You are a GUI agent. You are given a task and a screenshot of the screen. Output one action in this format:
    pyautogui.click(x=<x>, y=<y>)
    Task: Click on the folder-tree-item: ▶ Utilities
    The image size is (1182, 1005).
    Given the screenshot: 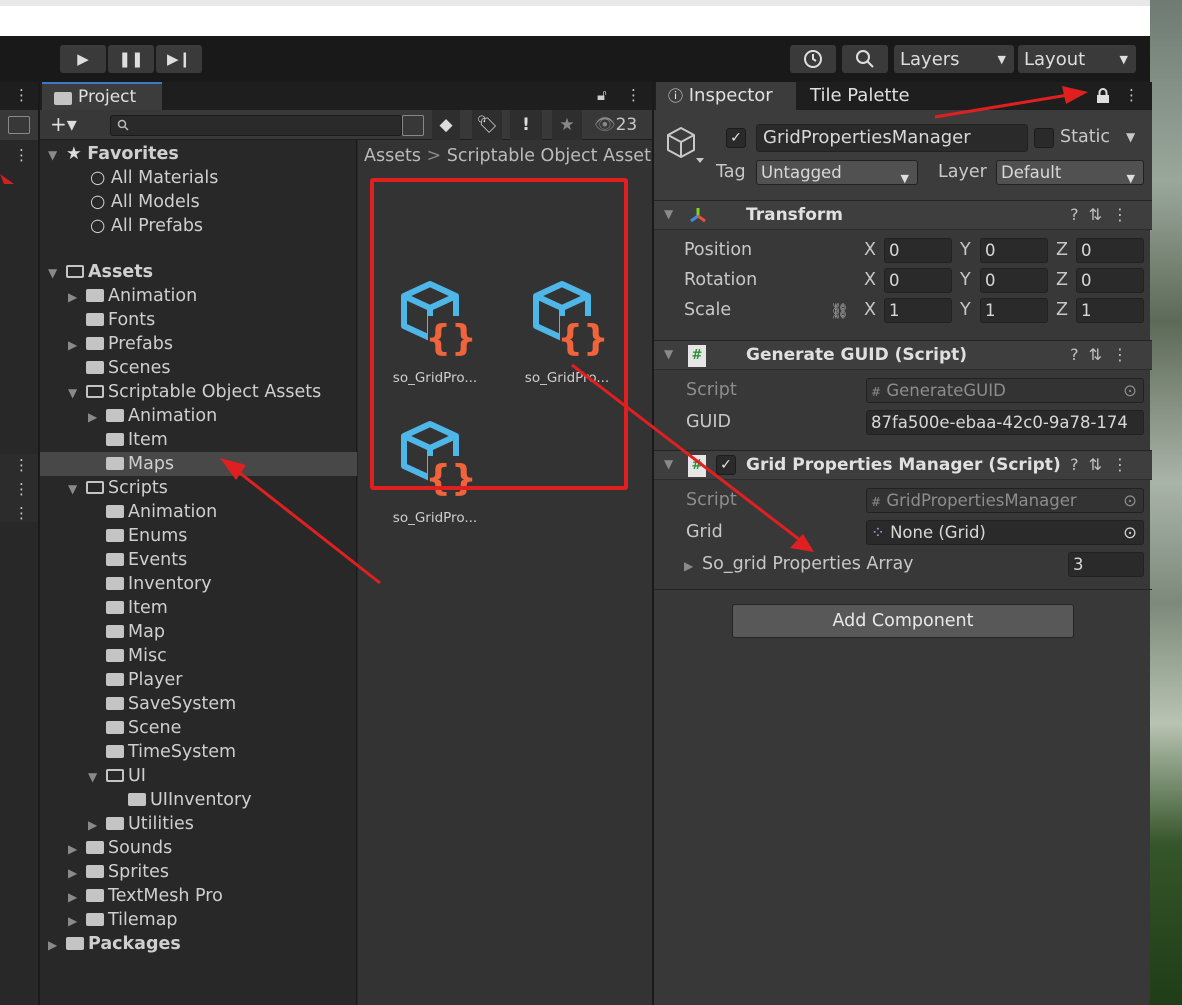 What is the action you would take?
    pyautogui.click(x=141, y=824)
    